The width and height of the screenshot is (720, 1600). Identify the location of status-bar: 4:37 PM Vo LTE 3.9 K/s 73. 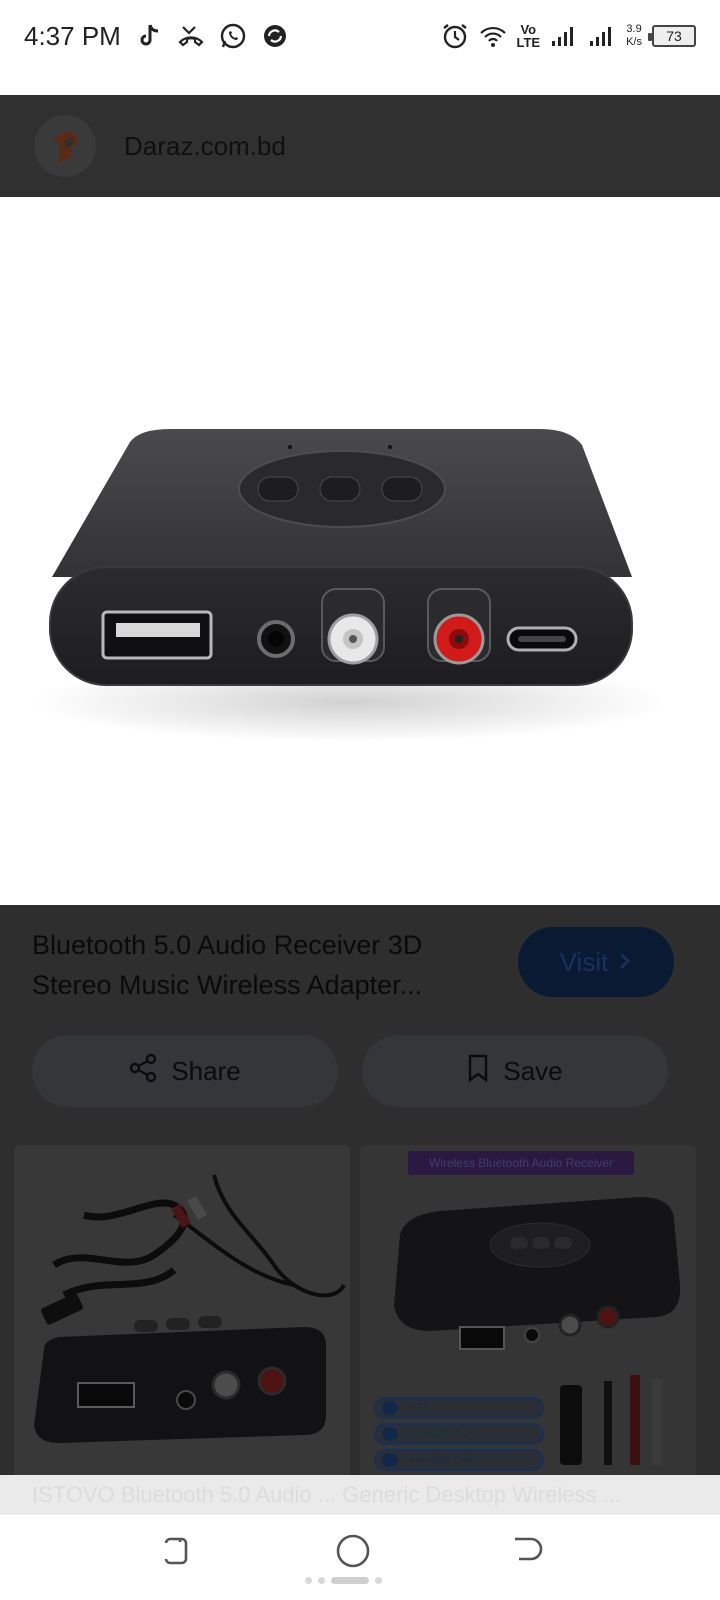
(360, 36).